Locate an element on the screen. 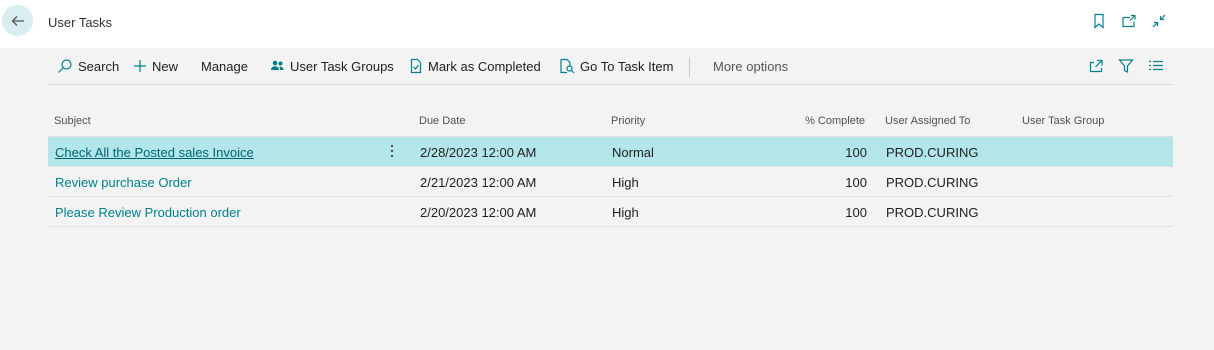 Image resolution: width=1214 pixels, height=350 pixels. search-button: Search is located at coordinates (88, 66).